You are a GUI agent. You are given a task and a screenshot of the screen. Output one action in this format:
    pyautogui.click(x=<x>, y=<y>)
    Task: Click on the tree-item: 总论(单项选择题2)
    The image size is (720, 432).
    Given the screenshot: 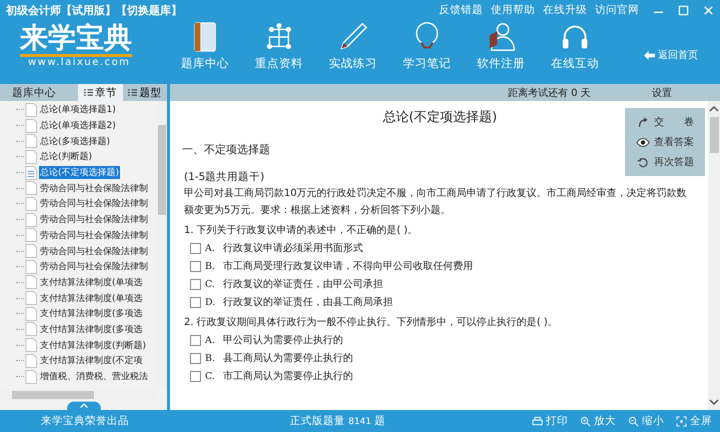 What is the action you would take?
    pyautogui.click(x=78, y=125)
    